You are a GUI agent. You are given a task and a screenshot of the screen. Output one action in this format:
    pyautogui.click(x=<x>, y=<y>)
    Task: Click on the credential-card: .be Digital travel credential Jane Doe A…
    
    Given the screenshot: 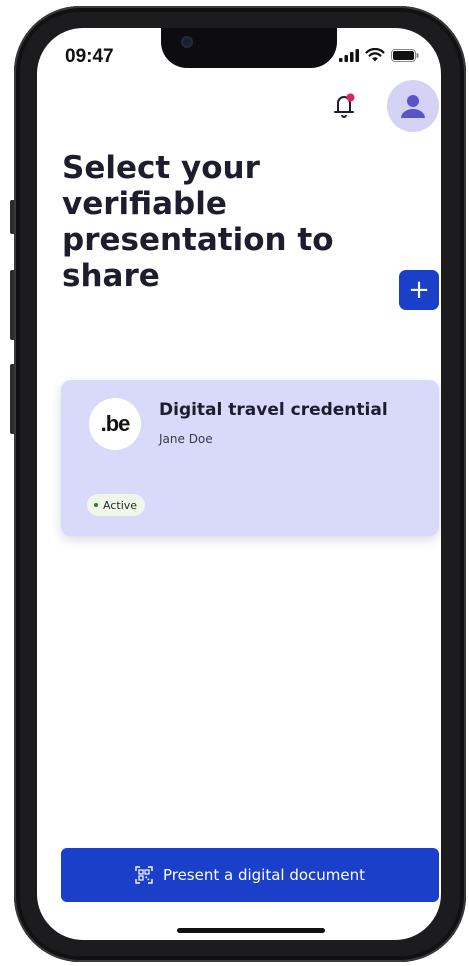 What is the action you would take?
    pyautogui.click(x=250, y=458)
    